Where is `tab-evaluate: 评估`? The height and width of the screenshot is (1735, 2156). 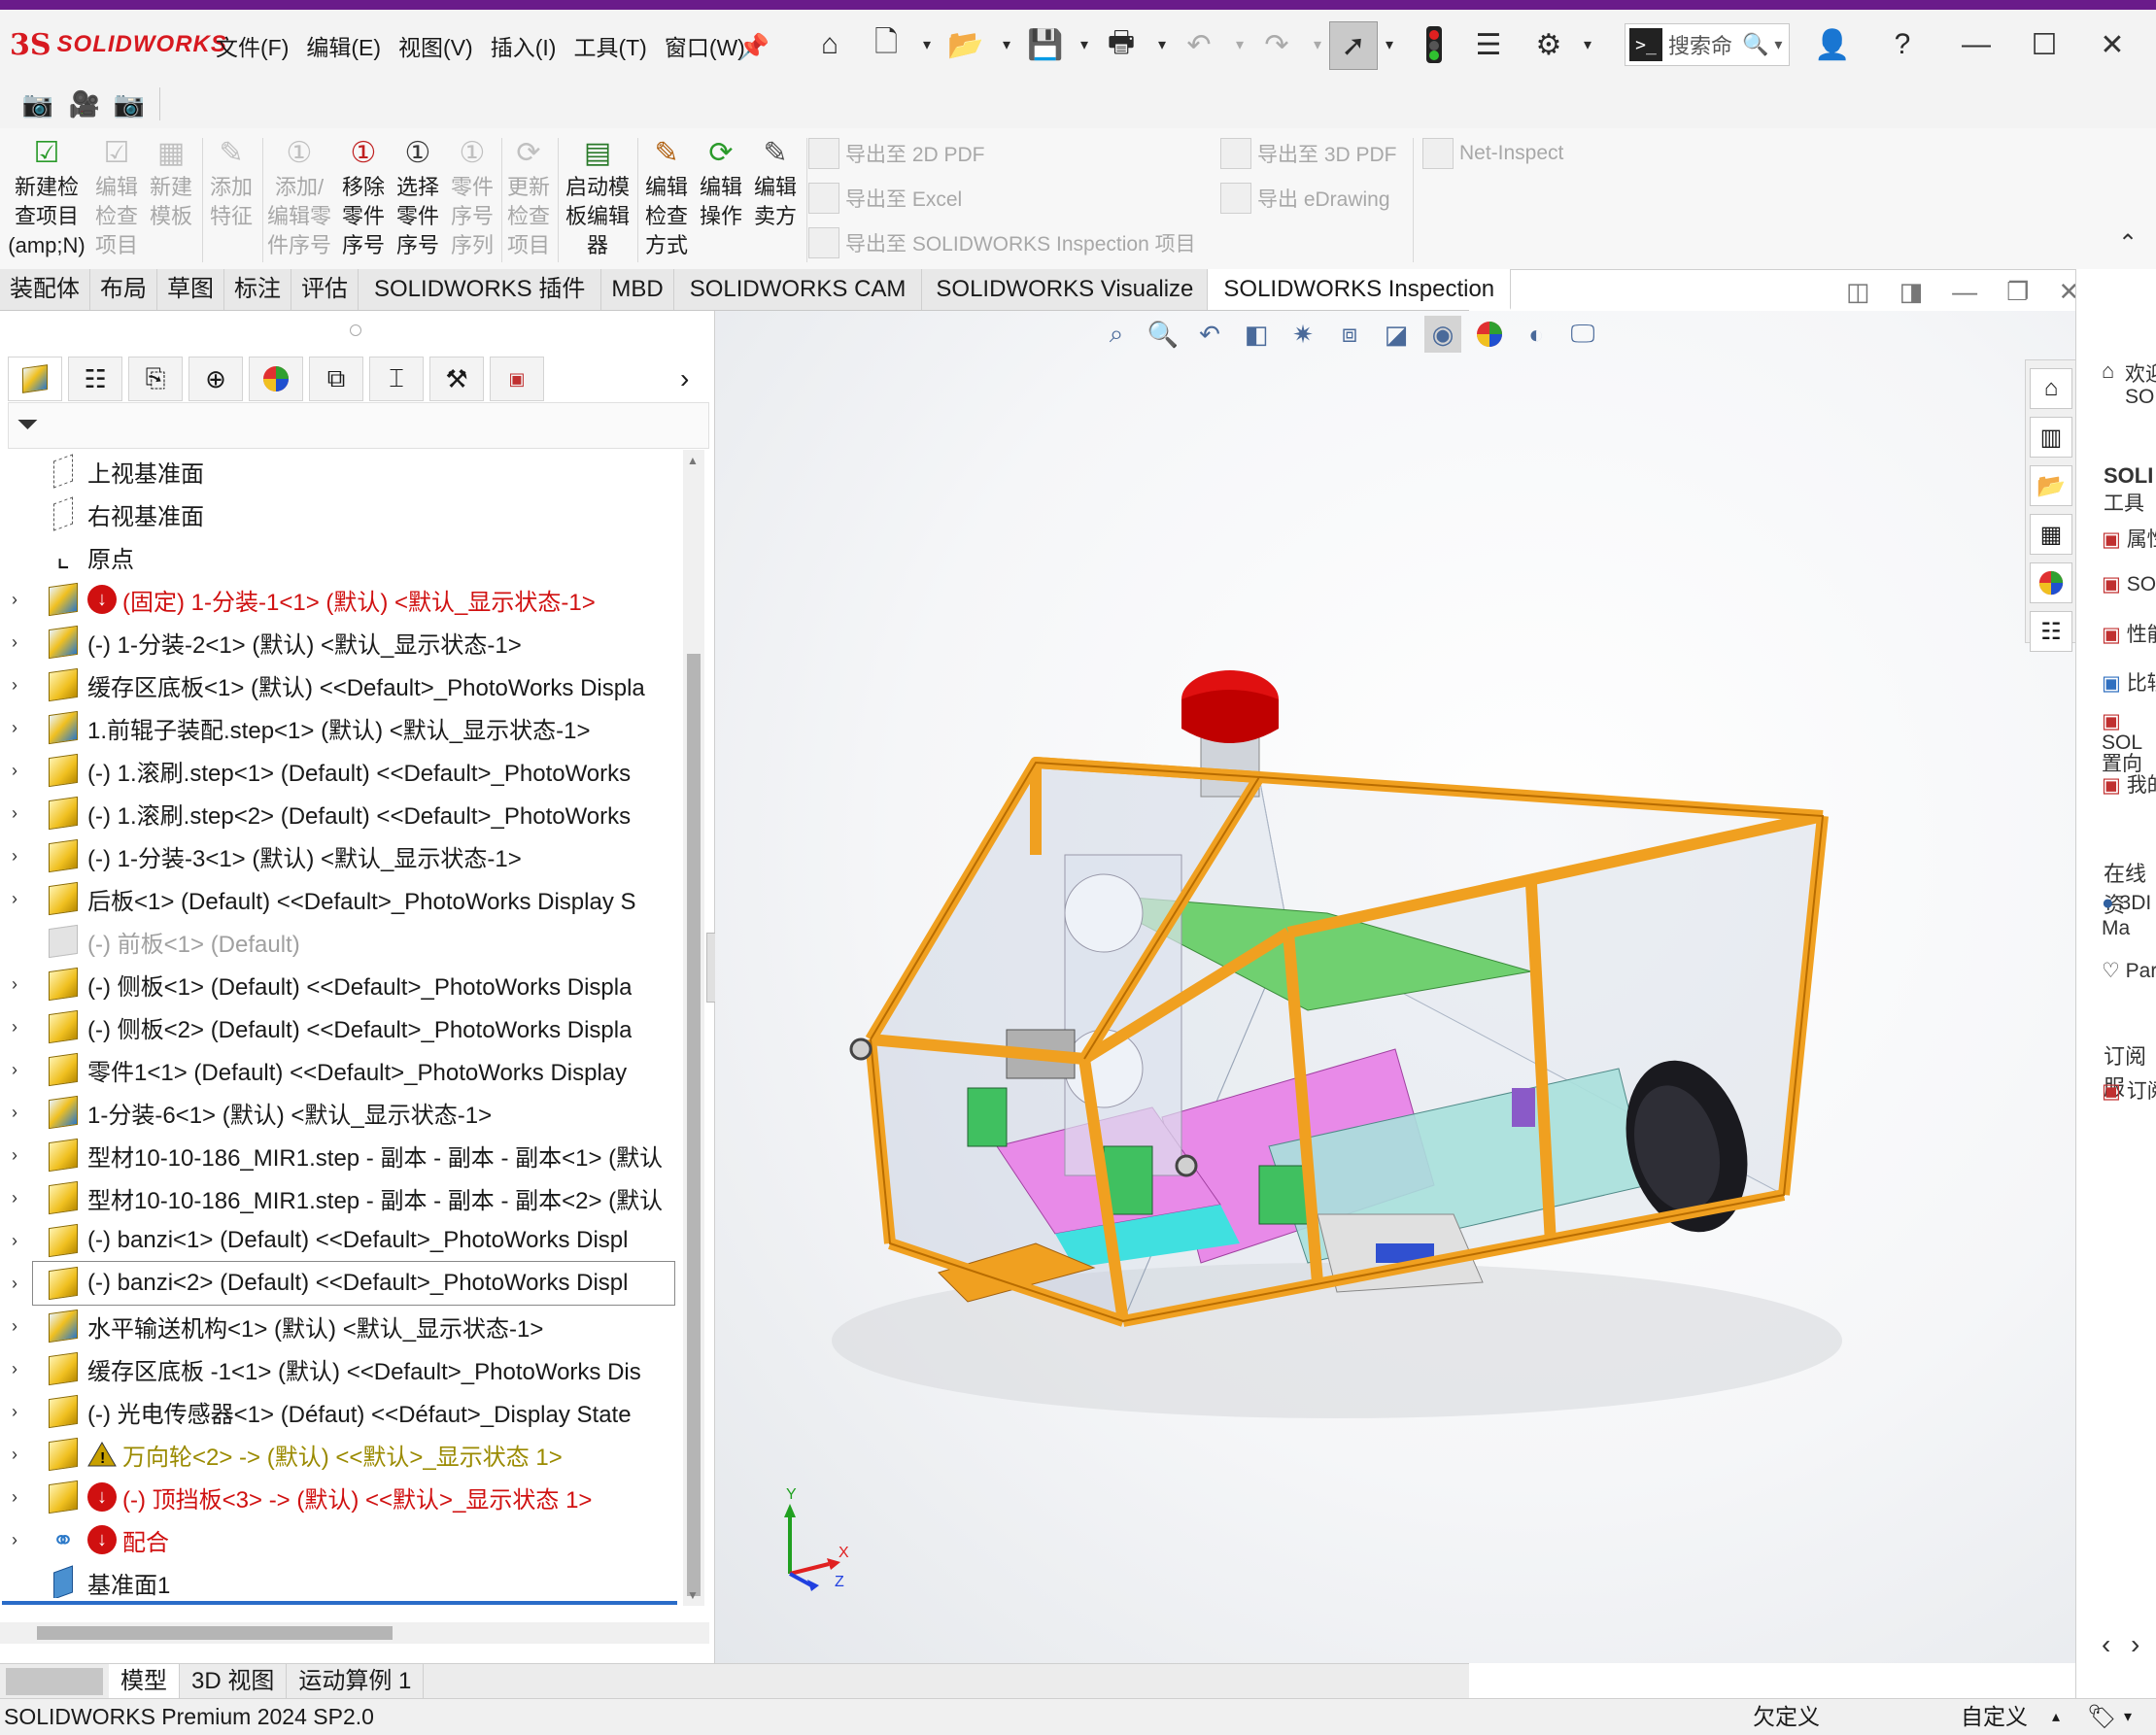
tab-evaluate: 评估 is located at coordinates (325, 289).